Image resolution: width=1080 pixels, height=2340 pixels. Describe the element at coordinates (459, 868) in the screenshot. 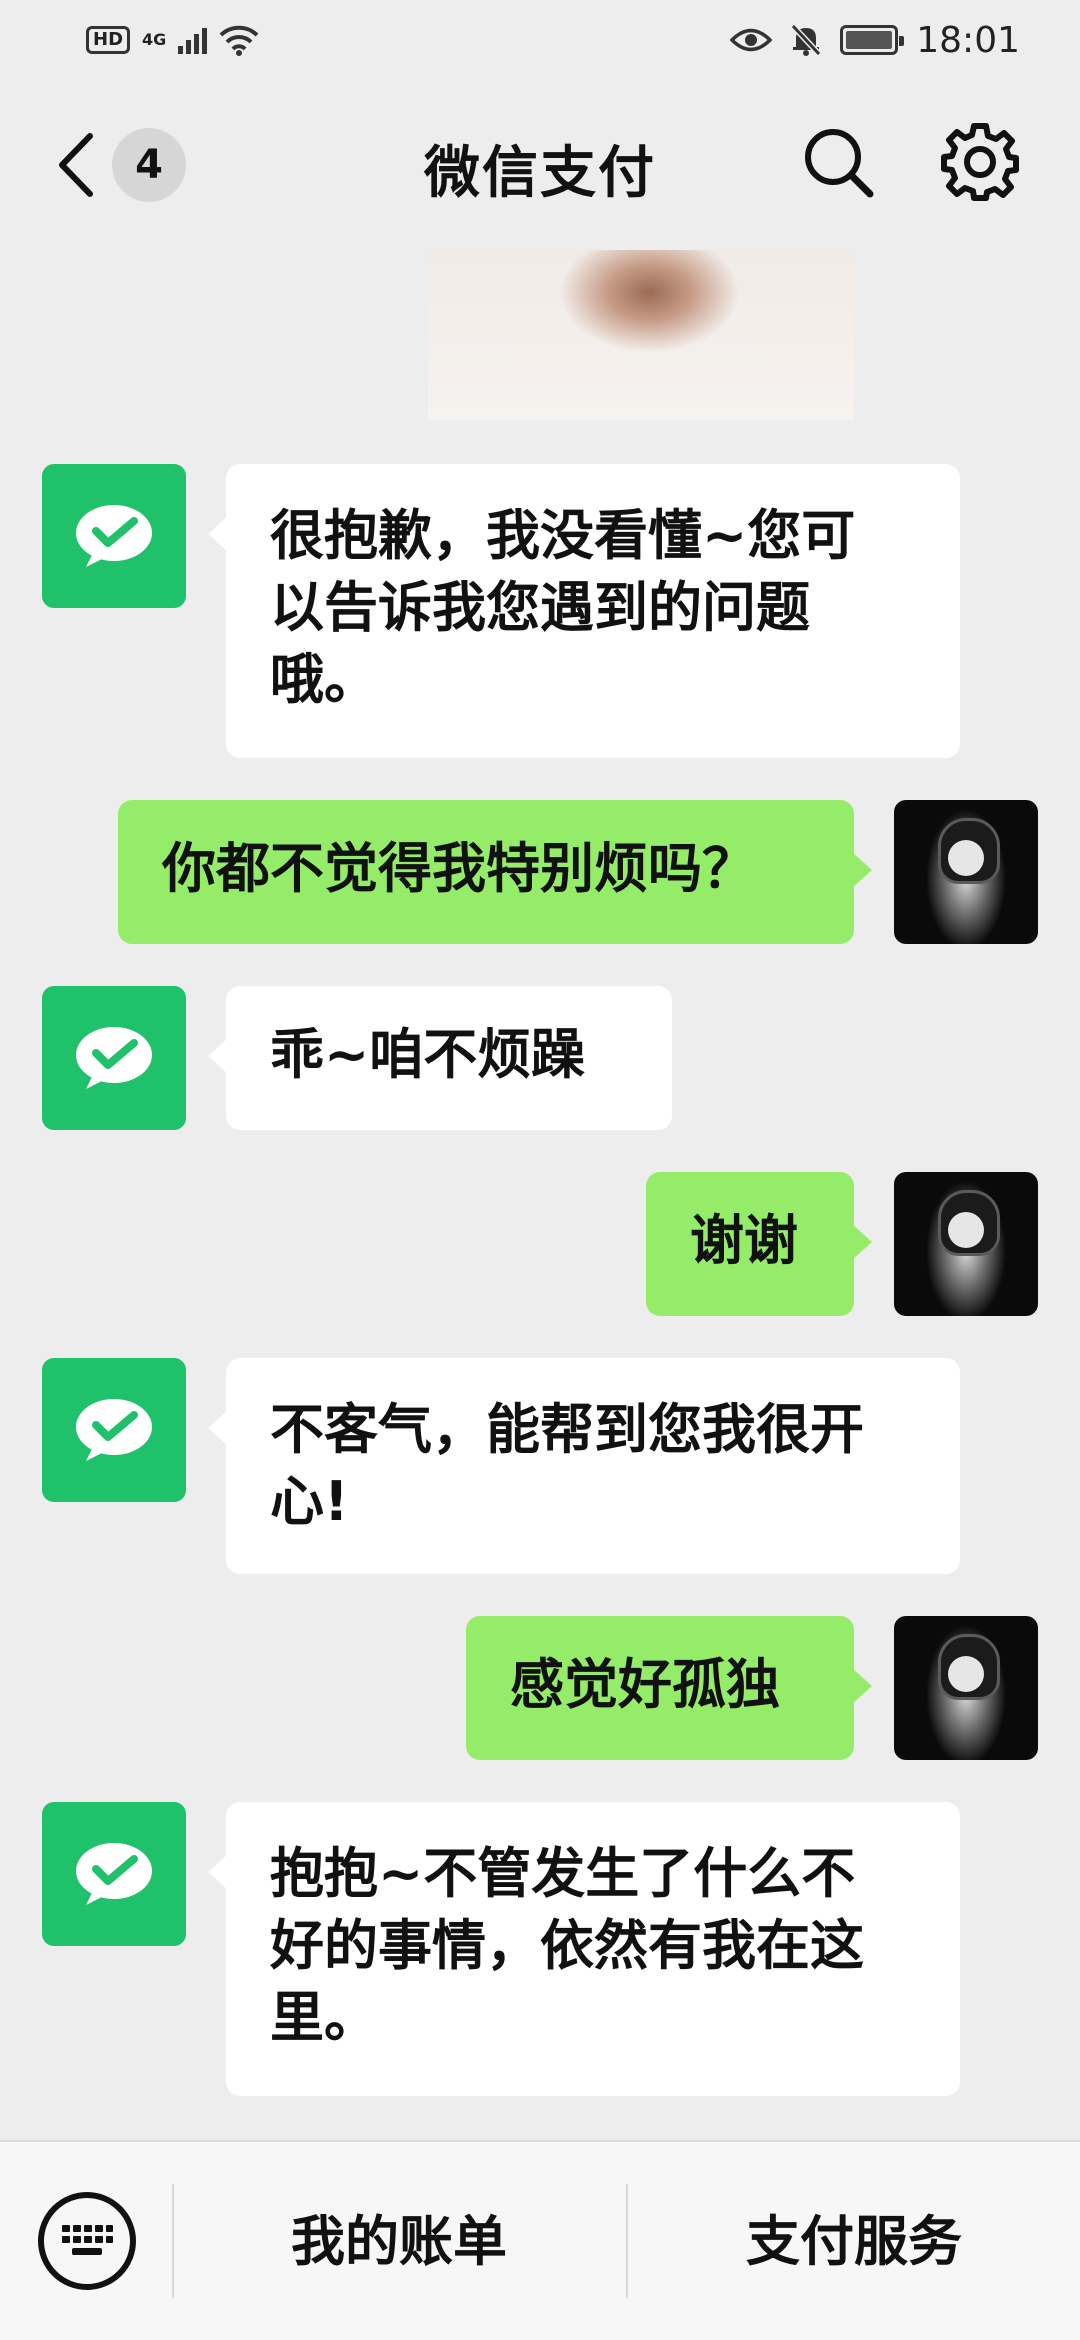

I see `message-text: 你都不觉得我特别烦吗？` at that location.